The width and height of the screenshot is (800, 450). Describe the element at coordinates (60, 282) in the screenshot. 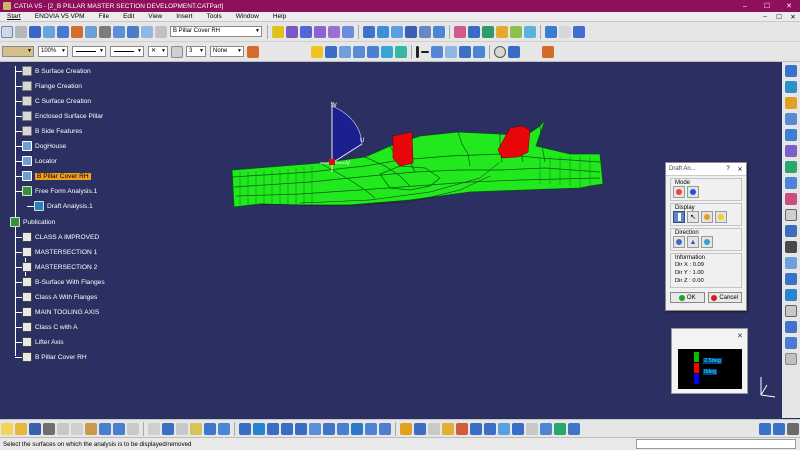

I see `tree-item-b-surface-with-flanges: B-Surface With Flanges` at that location.